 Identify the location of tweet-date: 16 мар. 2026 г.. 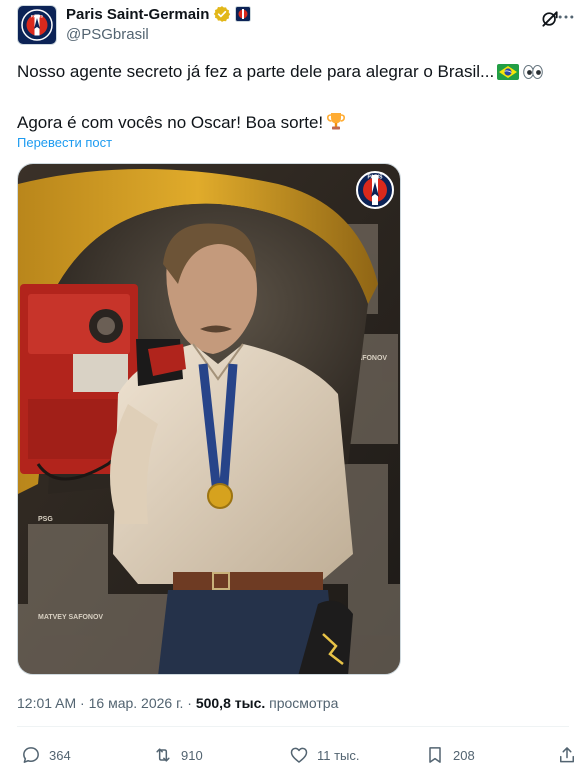
(136, 703).